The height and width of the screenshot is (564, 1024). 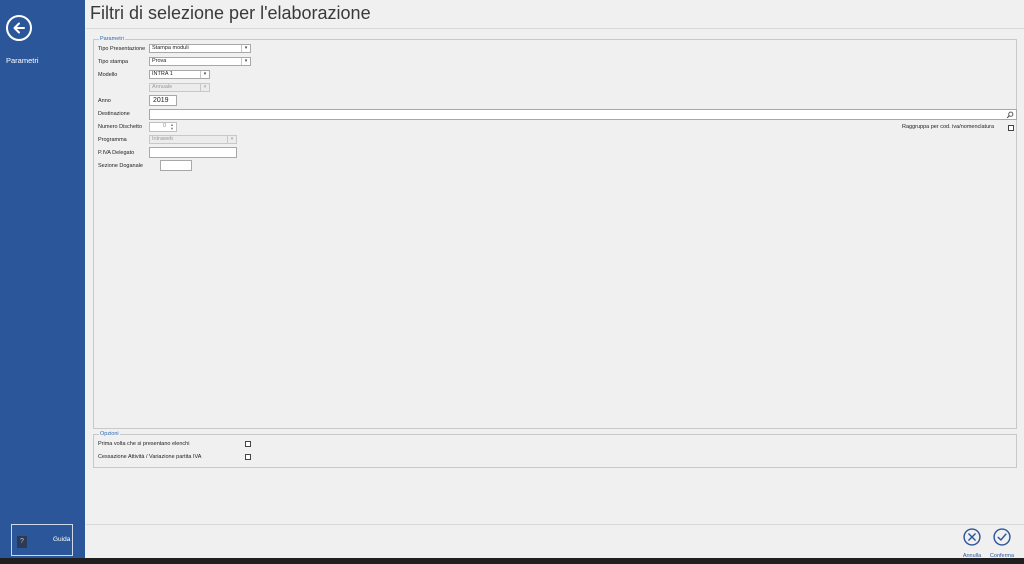 What do you see at coordinates (948, 127) in the screenshot?
I see `raggruppa-label: Raggruppa per cod. iva/nomenclatura` at bounding box center [948, 127].